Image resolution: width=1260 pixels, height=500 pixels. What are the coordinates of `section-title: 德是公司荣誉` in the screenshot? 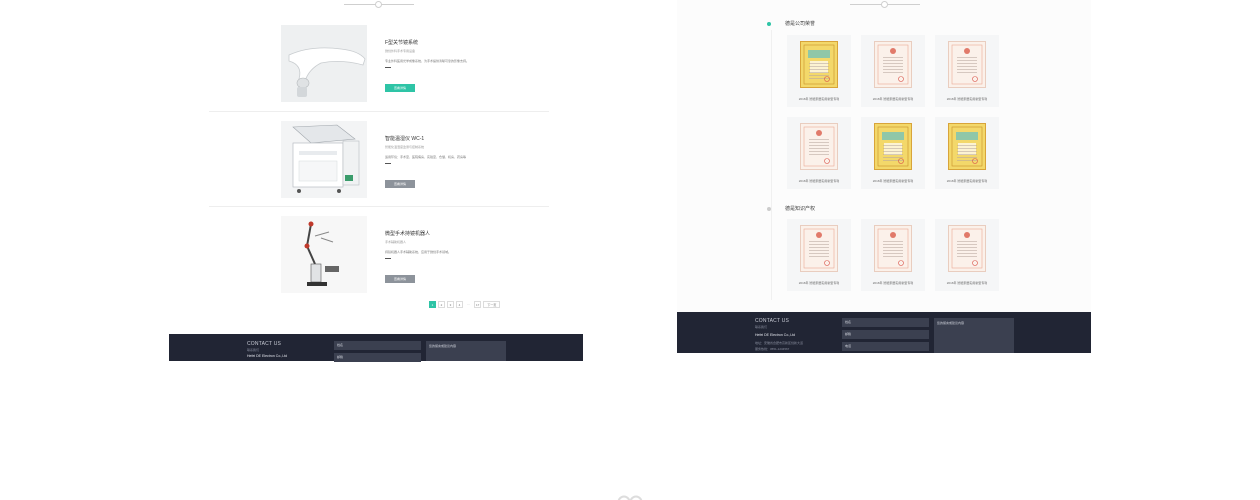 It's located at (800, 24).